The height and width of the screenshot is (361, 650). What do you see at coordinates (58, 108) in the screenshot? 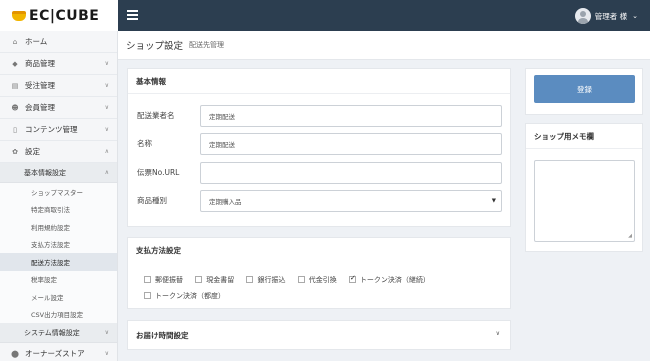
I see `sidebar-item-customers: ☻ 会員管理 ∨` at bounding box center [58, 108].